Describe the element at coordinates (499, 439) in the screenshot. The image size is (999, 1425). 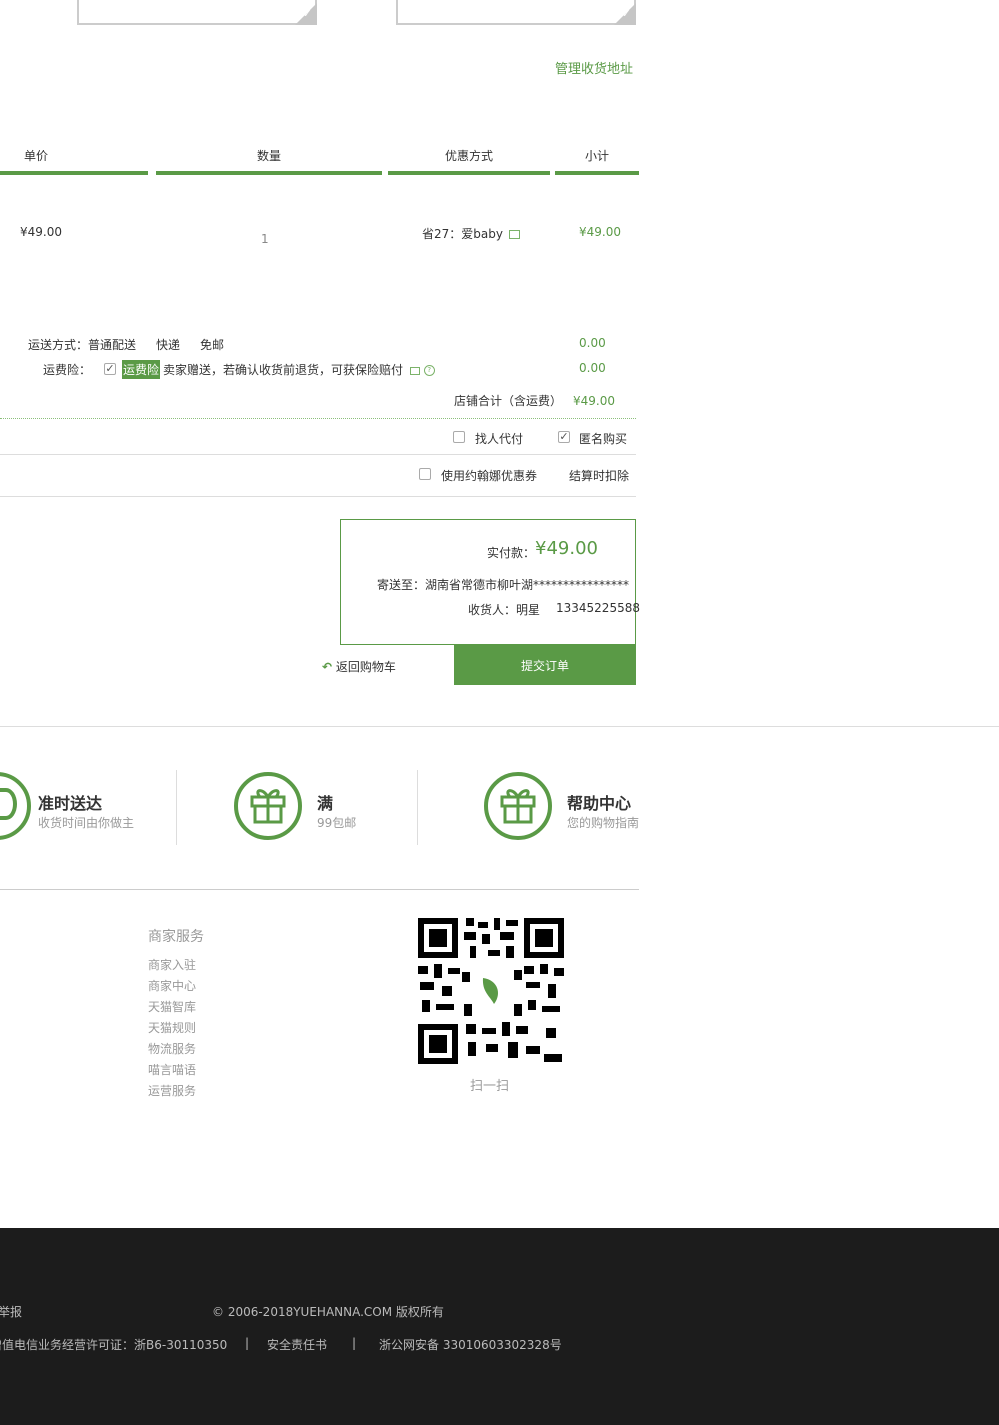
I see `pay-for-me-label: 找人代付` at that location.